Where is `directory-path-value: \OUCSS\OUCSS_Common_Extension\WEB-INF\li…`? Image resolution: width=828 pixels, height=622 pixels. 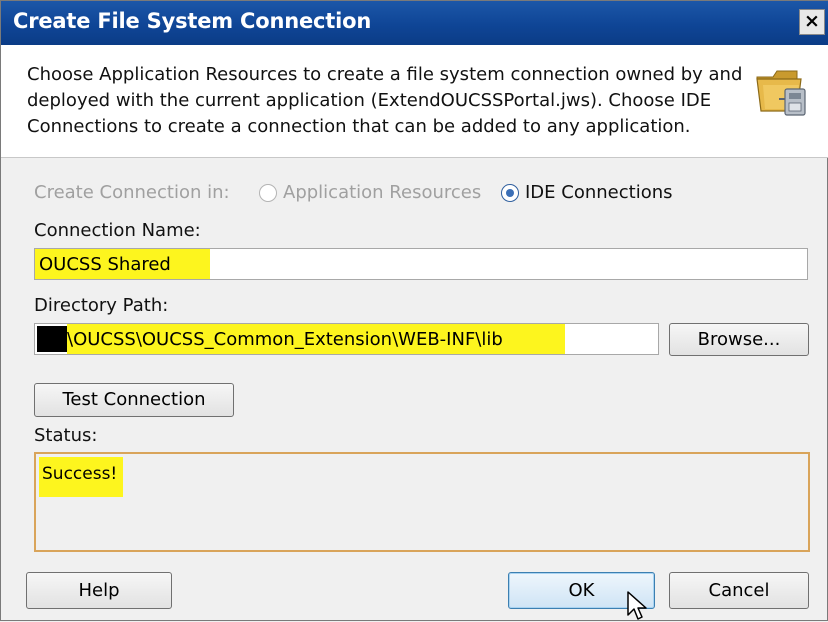 directory-path-value: \OUCSS\OUCSS_Common_Extension\WEB-INF\li… is located at coordinates (285, 339).